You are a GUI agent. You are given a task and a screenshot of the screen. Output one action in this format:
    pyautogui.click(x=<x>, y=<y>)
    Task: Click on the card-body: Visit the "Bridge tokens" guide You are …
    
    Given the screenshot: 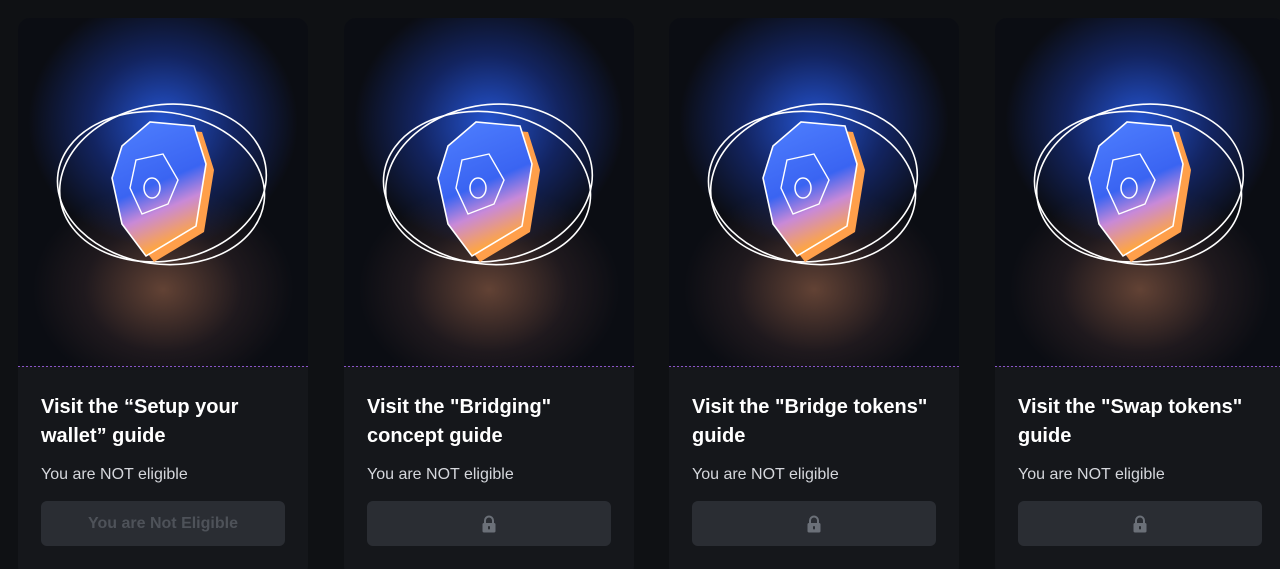 What is the action you would take?
    pyautogui.click(x=814, y=456)
    